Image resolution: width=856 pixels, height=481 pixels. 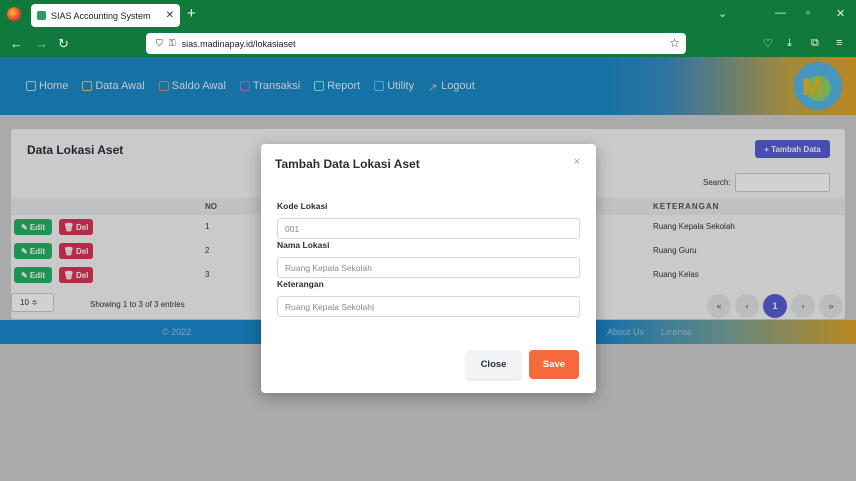 I want to click on modal-close-icon: ×, so click(x=577, y=162).